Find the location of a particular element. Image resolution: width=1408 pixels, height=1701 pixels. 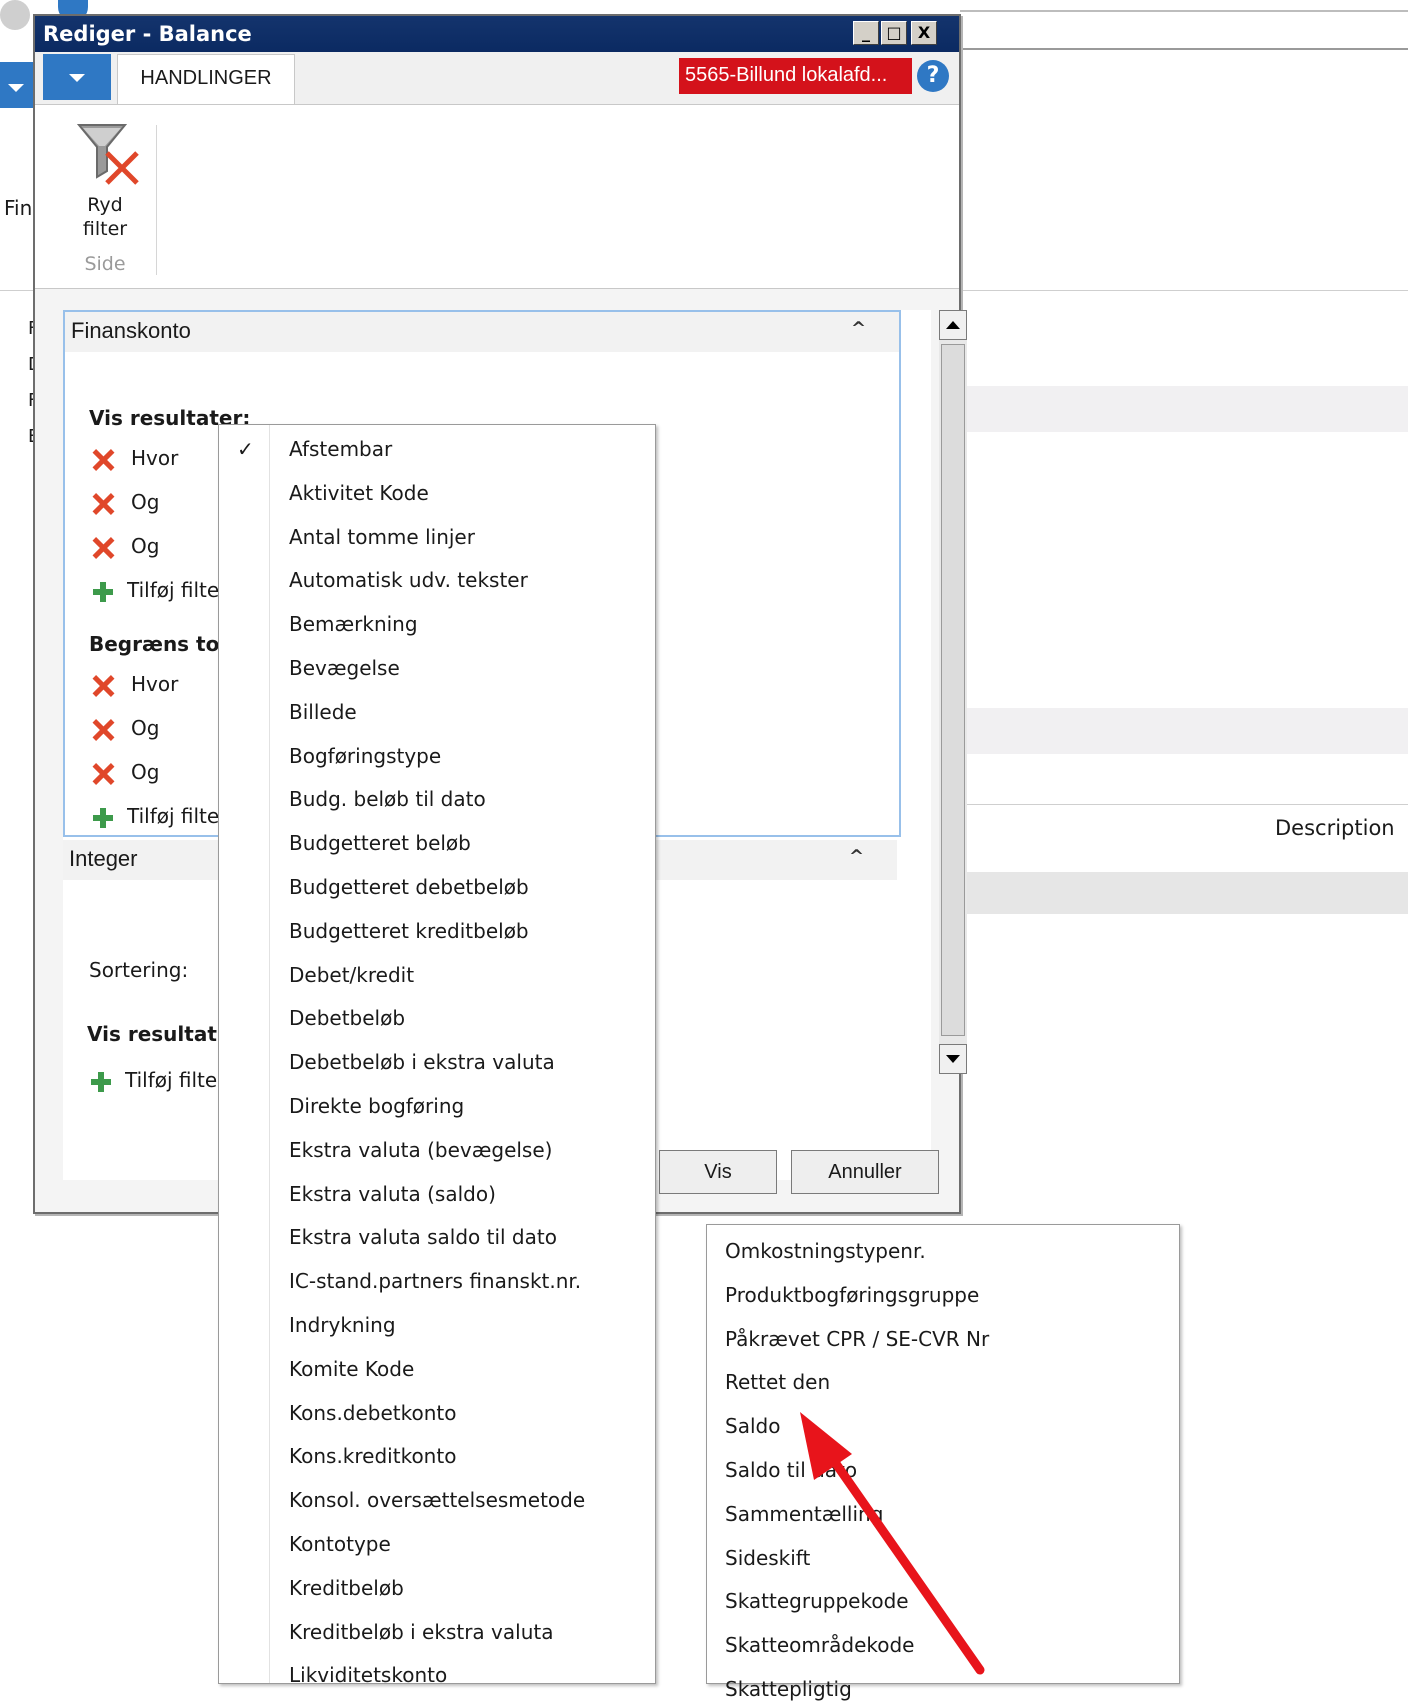

annuller-button: Annuller is located at coordinates (865, 1172).